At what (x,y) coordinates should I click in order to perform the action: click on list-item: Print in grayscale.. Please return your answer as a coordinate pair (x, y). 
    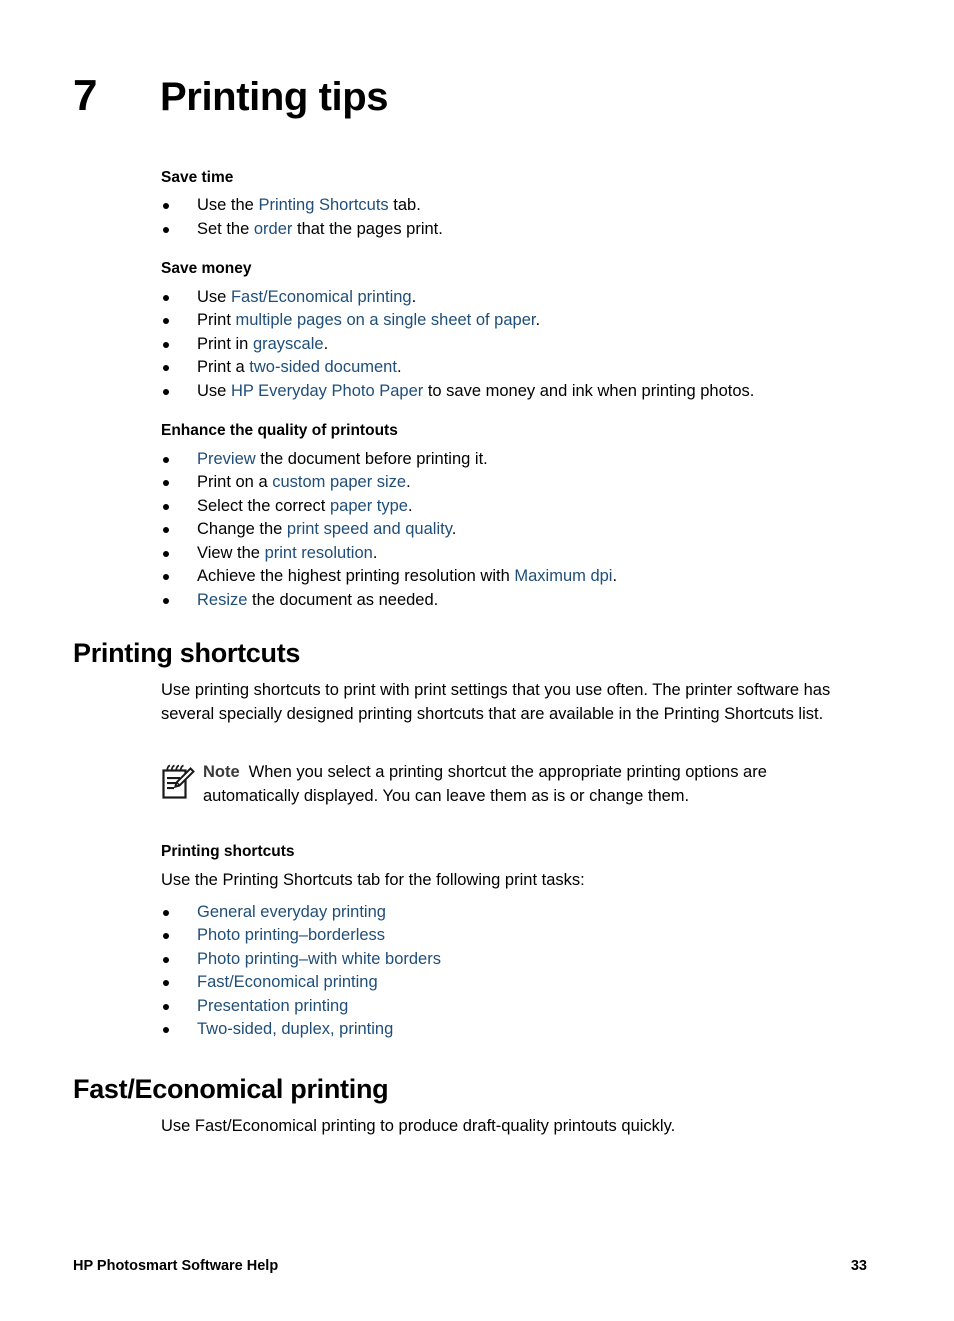
    Looking at the image, I should click on (514, 345).